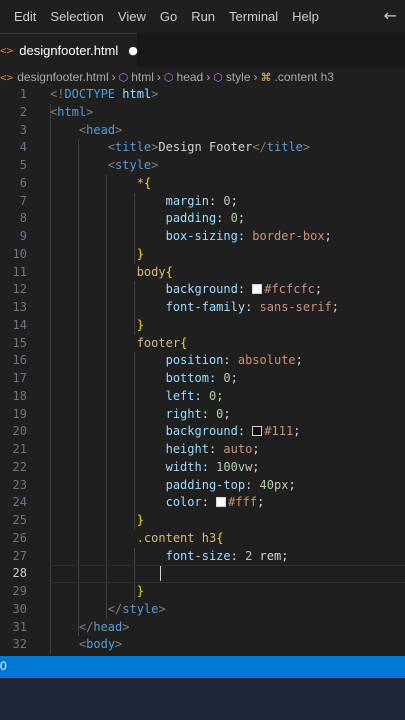  Describe the element at coordinates (202, 95) in the screenshot. I see `code-line: 1 <!DOCTYPE html>` at that location.